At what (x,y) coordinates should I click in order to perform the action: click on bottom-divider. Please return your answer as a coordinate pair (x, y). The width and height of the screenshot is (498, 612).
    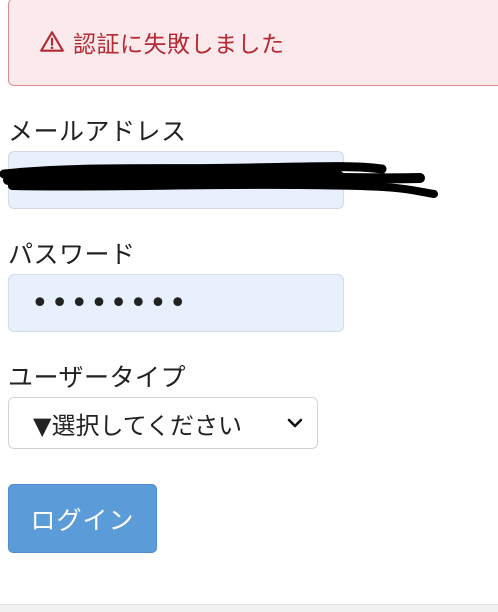
    Looking at the image, I should click on (249, 608).